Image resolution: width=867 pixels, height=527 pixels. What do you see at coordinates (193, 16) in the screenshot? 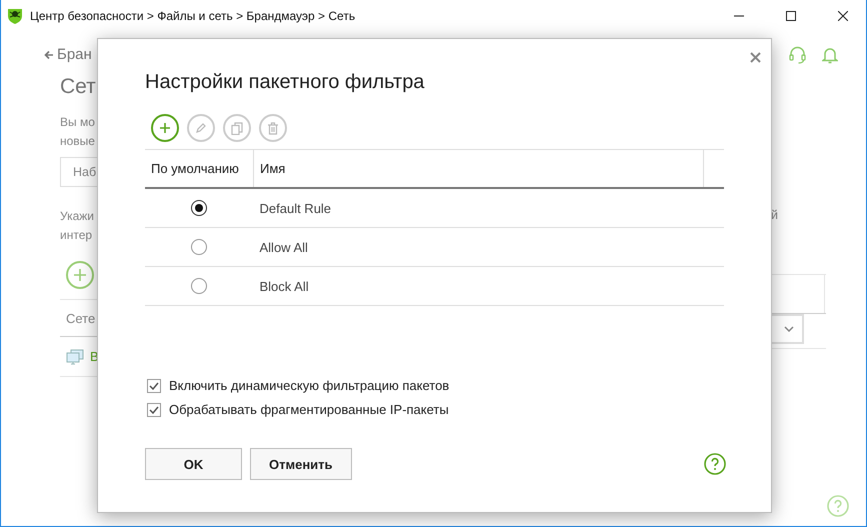
I see `breadcrumb: Центр безопасности > Файлы и сеть > Брандмауэр > Сеть` at bounding box center [193, 16].